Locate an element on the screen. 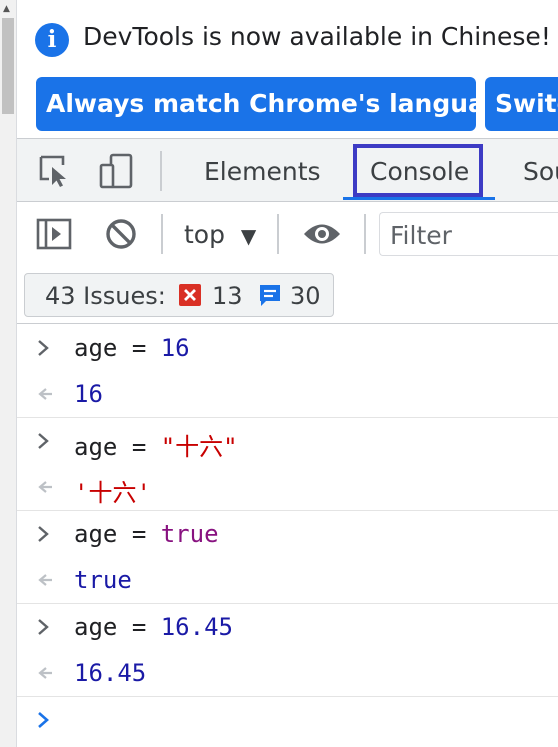 The image size is (558, 747). result-value: 16 is located at coordinates (88, 394).